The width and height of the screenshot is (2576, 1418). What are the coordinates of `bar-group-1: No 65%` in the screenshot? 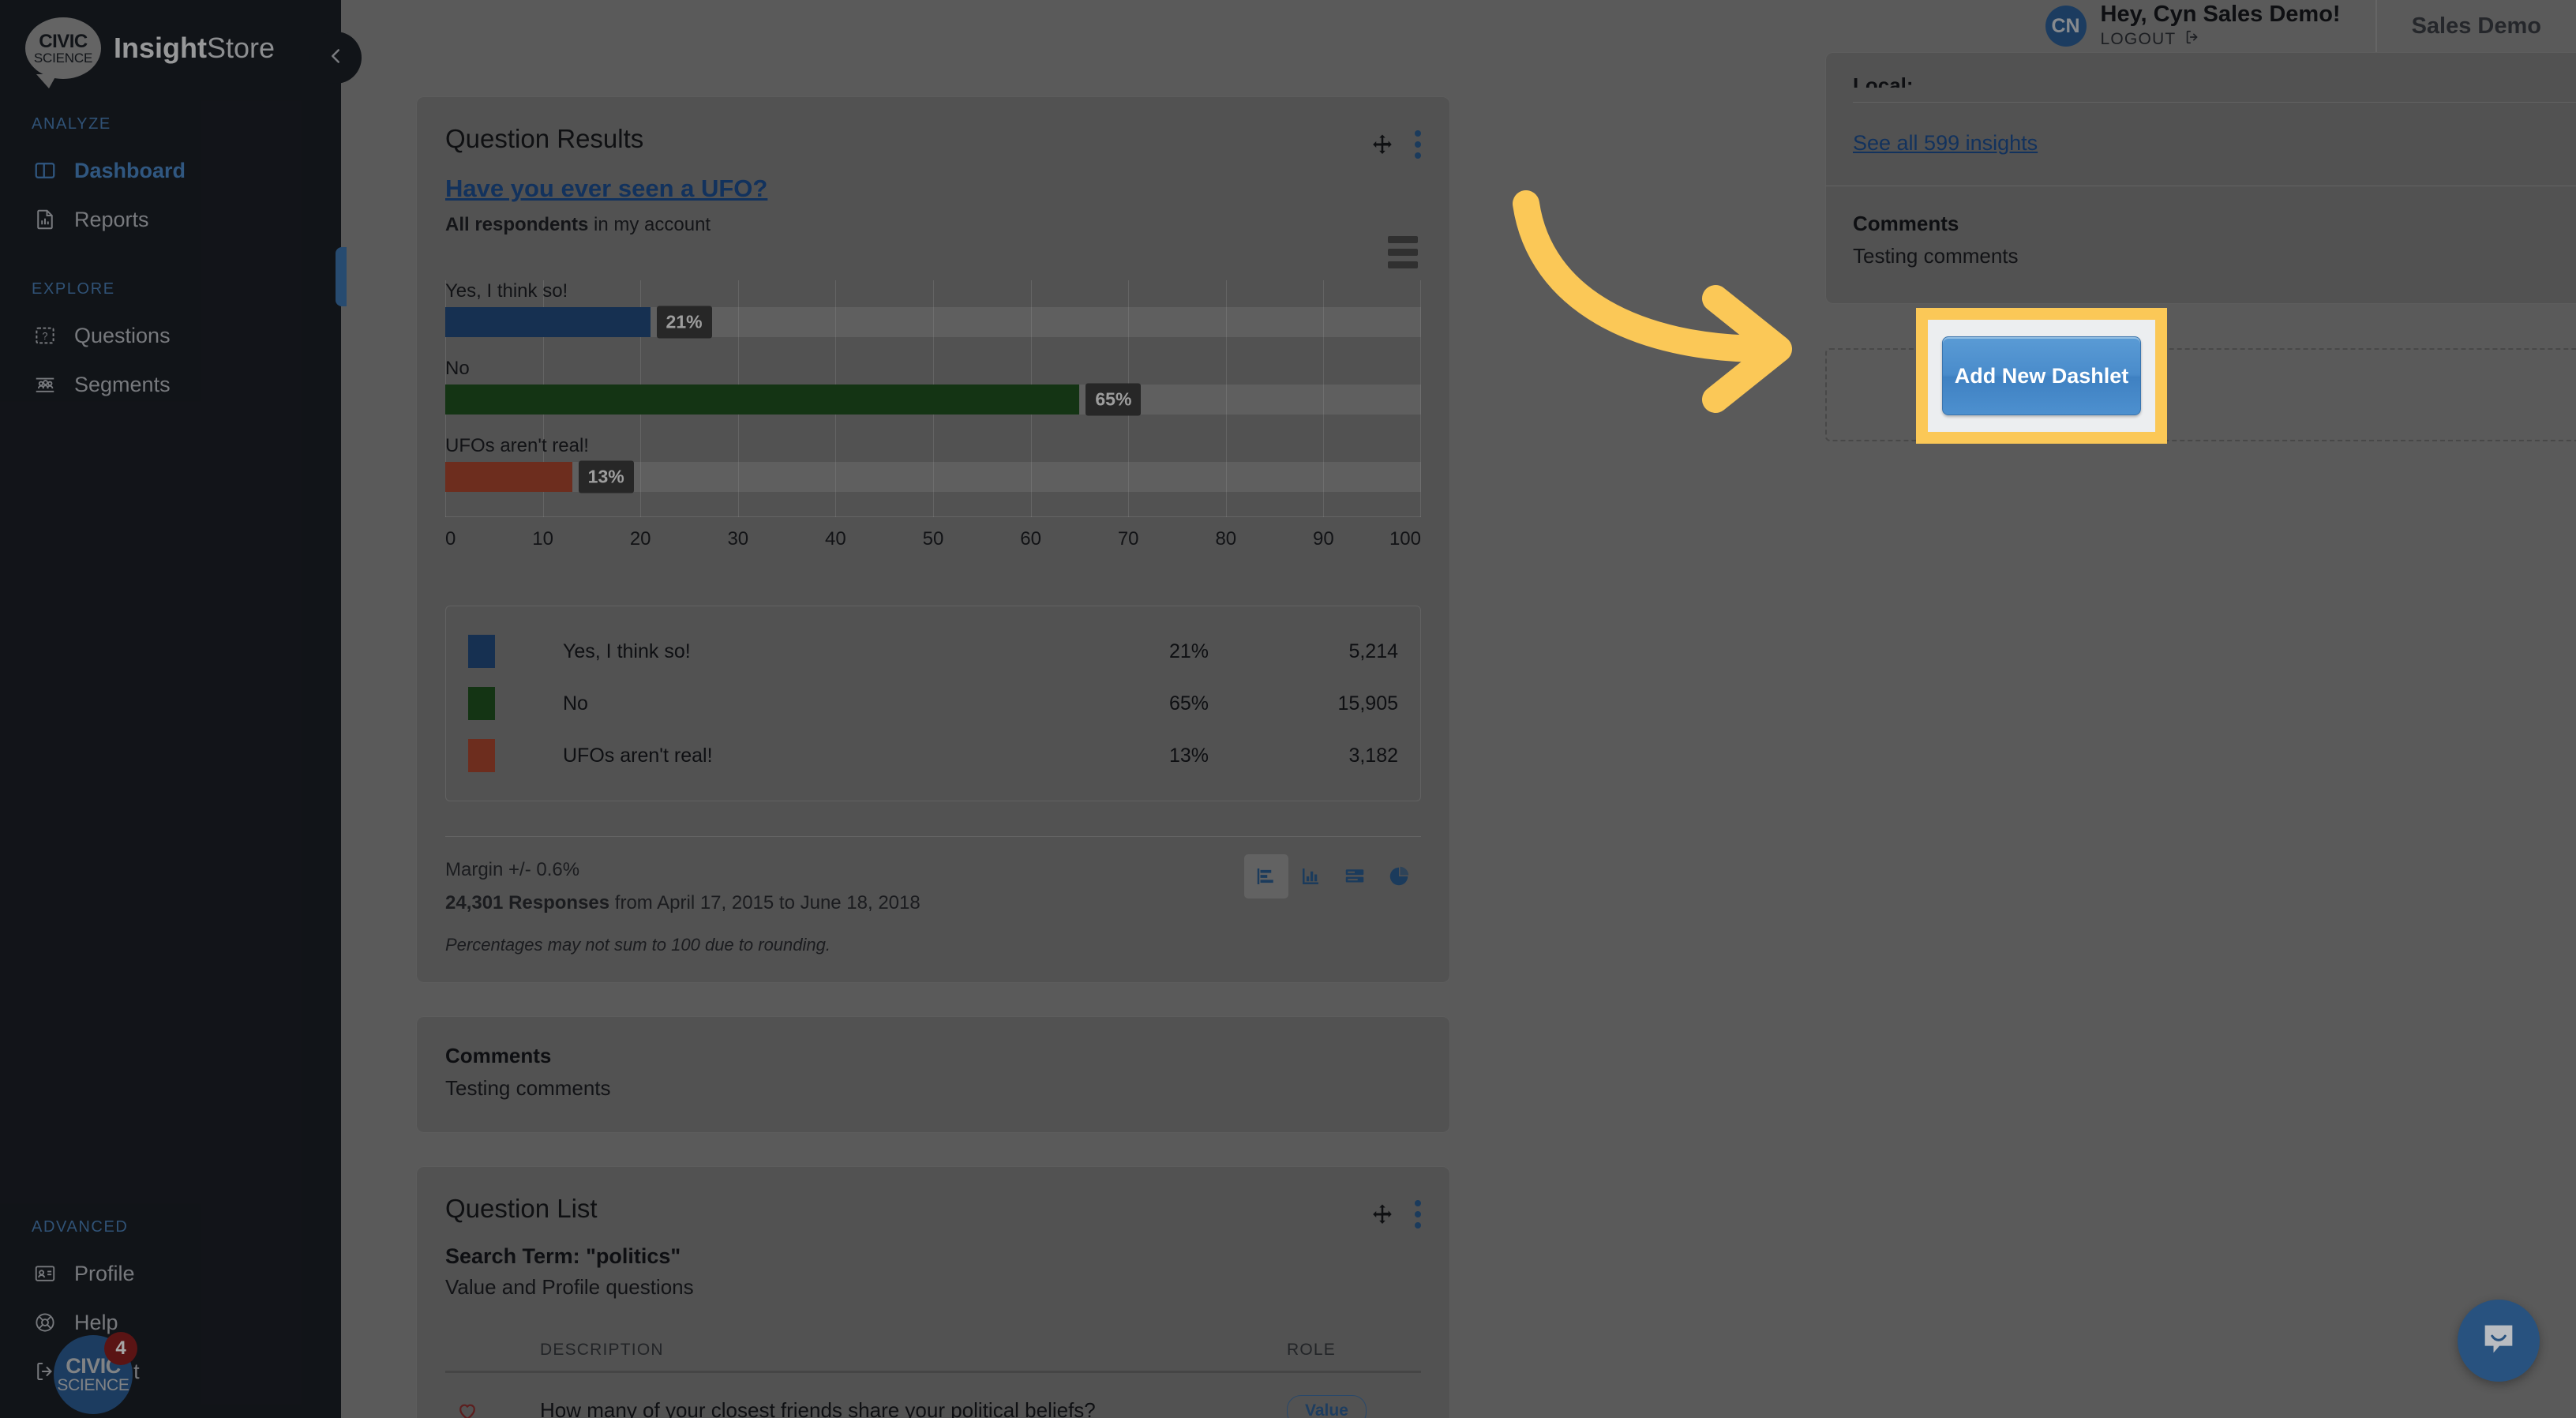 It's located at (933, 387).